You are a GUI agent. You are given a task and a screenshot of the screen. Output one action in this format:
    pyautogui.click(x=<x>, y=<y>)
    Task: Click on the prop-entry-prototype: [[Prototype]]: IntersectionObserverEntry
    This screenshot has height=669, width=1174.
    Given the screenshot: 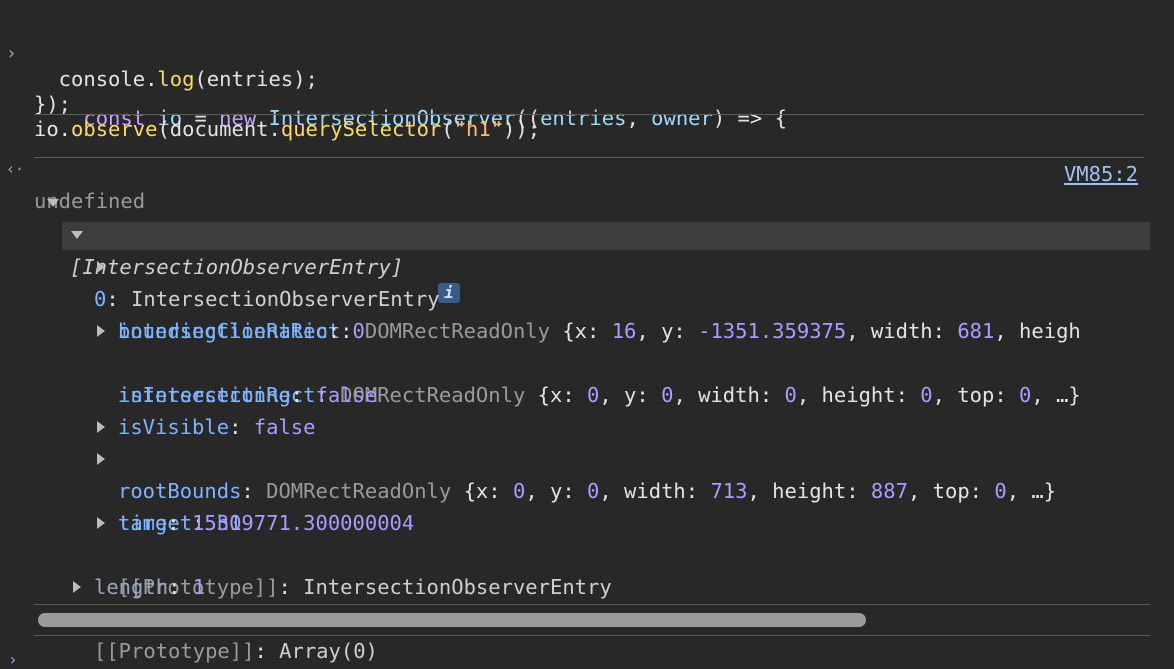 What is the action you would take?
    pyautogui.click(x=587, y=553)
    